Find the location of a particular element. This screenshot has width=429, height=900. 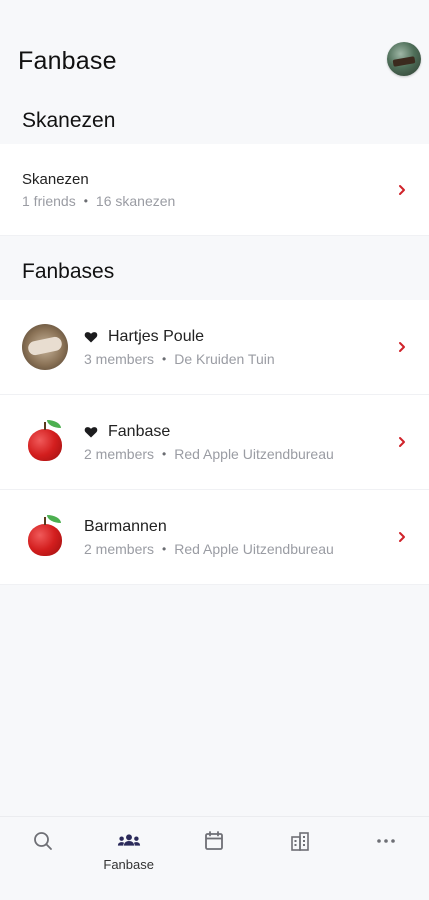

fanbase-meta: 3 members • De Kruiden Tuin is located at coordinates (240, 359).